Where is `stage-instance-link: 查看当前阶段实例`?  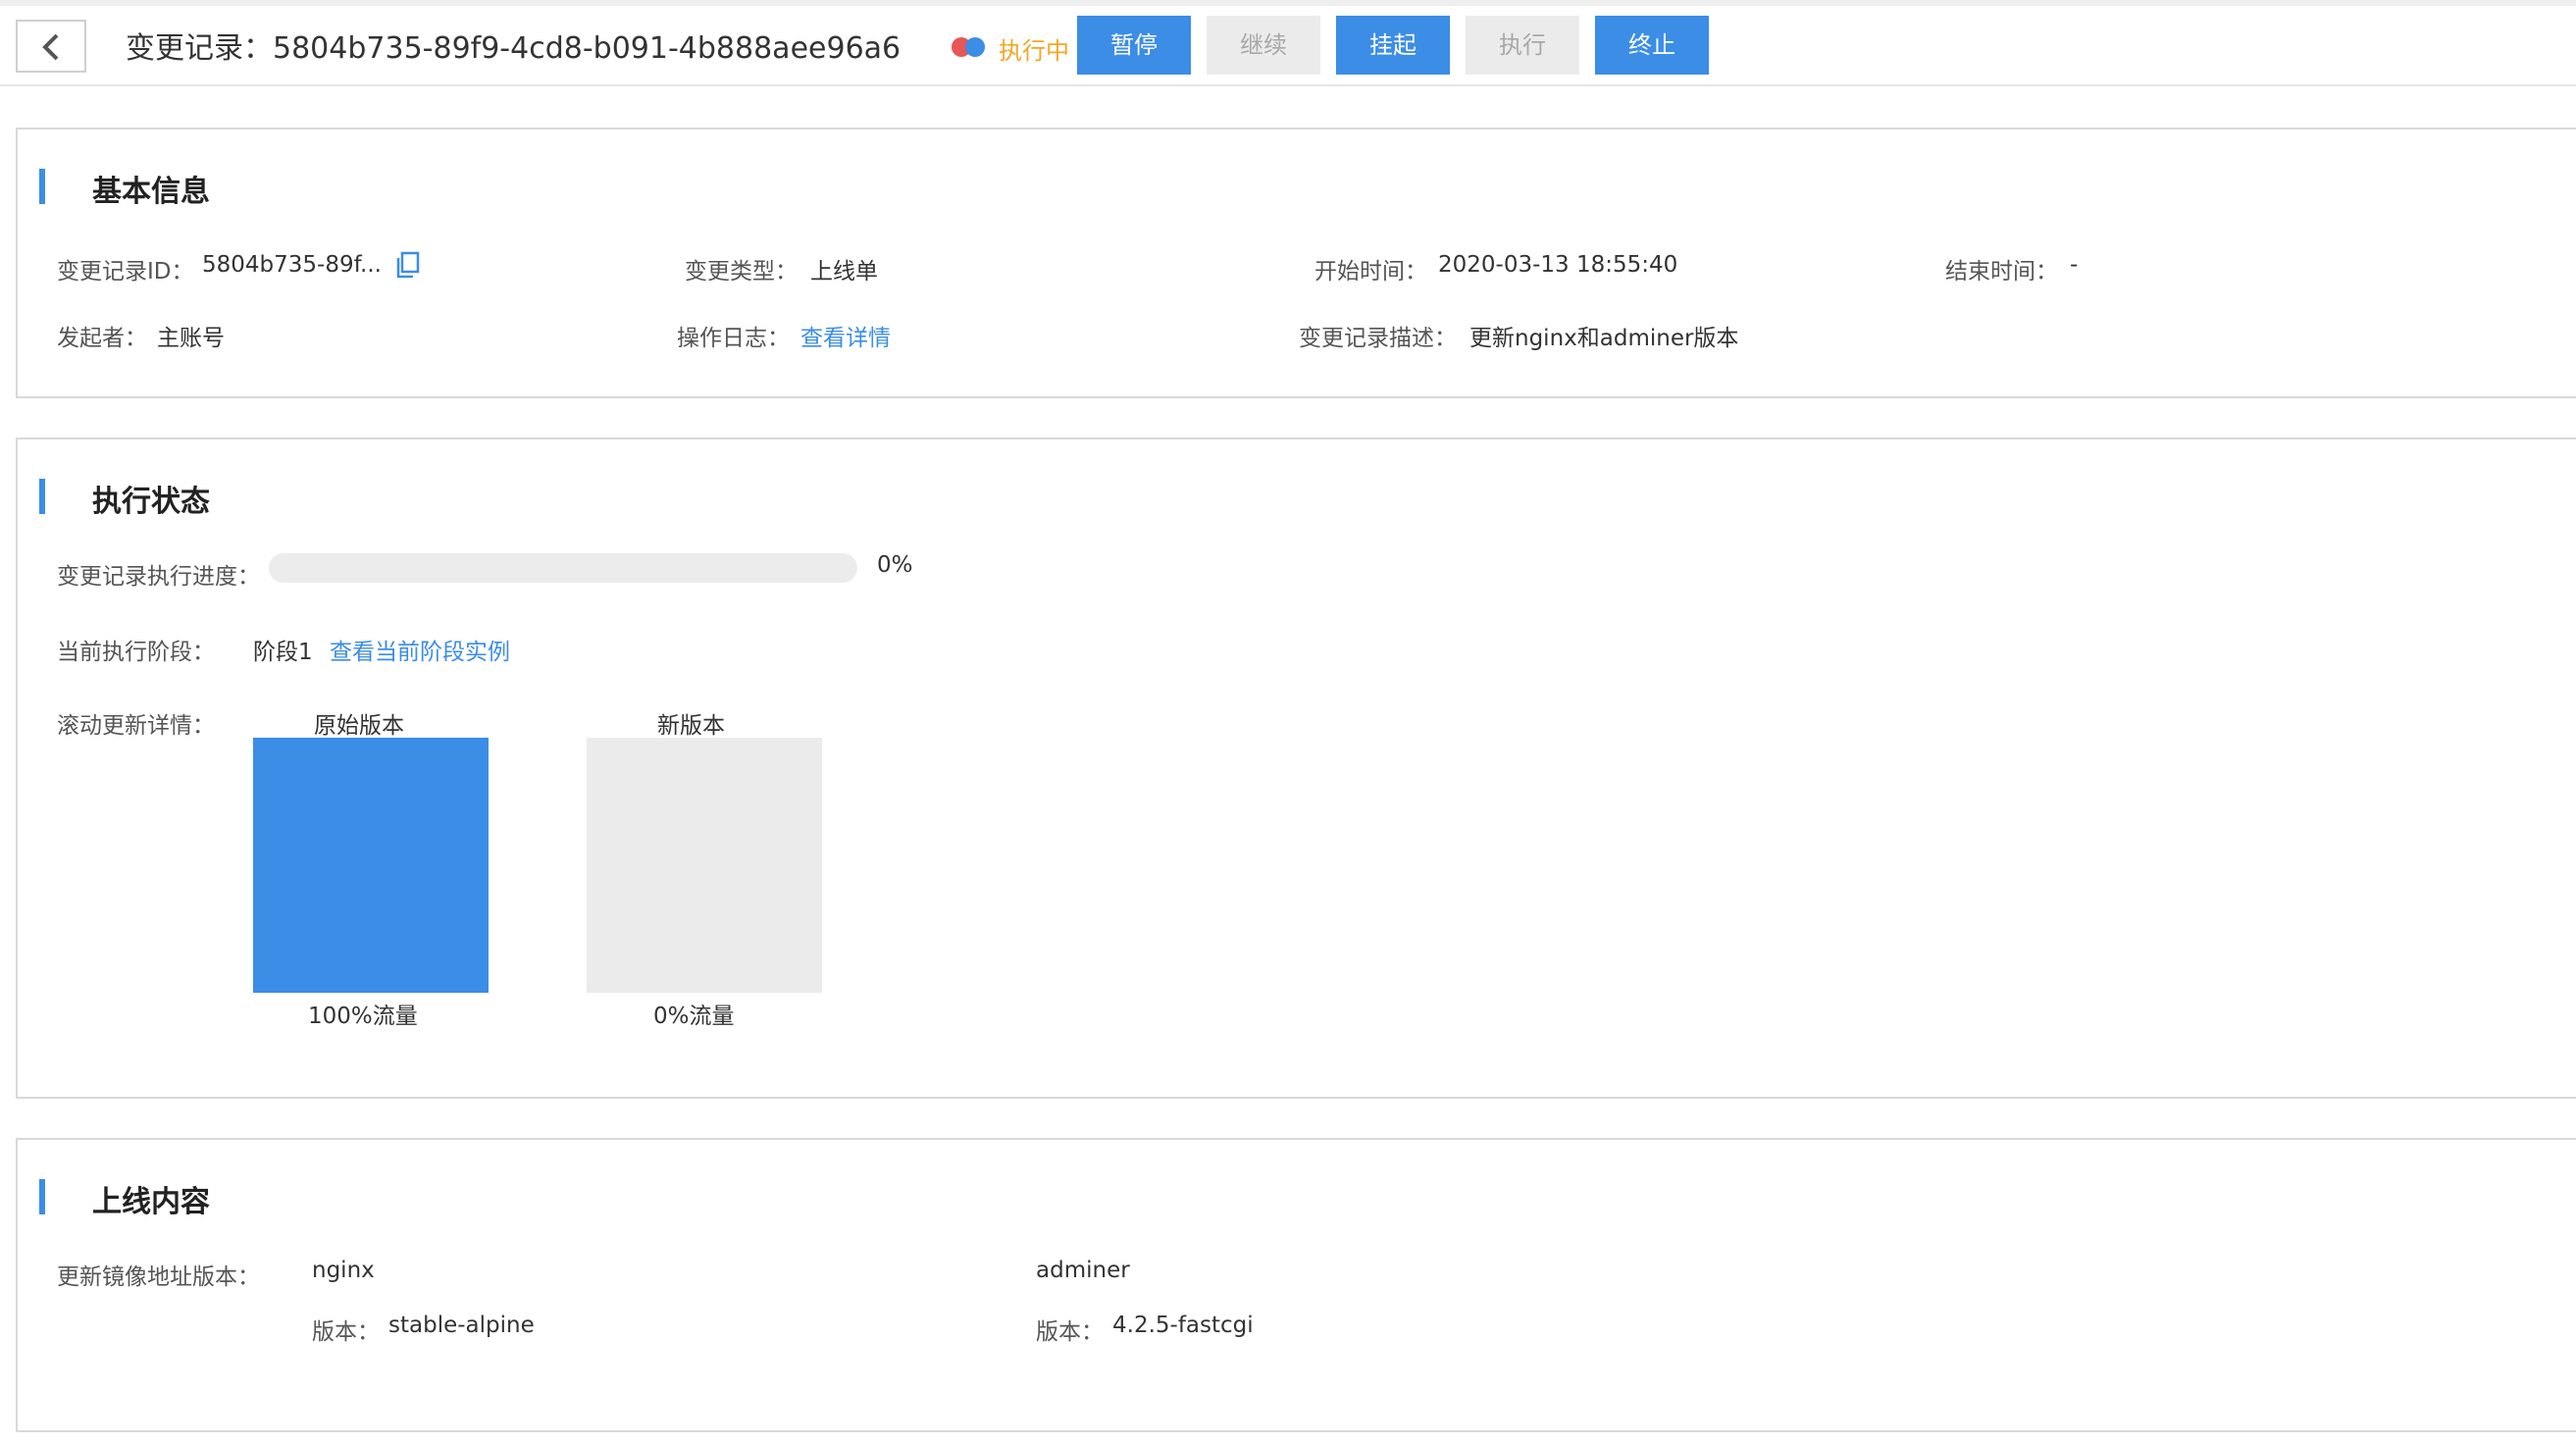
stage-instance-link: 查看当前阶段实例 is located at coordinates (420, 649).